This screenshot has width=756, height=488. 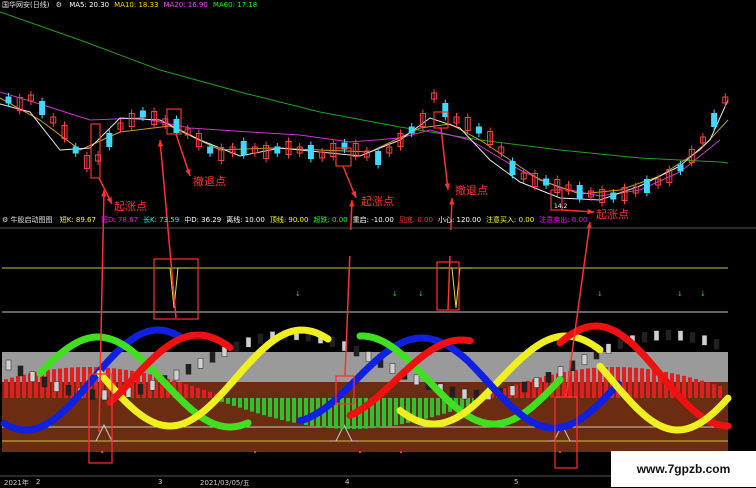 I want to click on indicator-value: 短K: 89.67, so click(x=77, y=220).